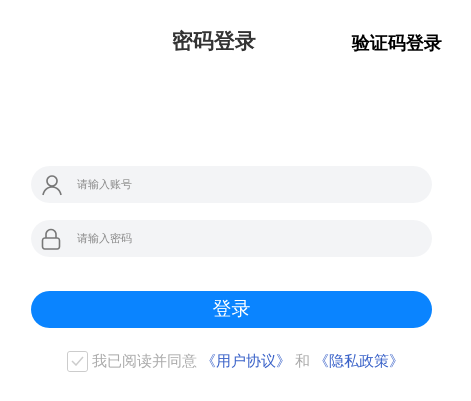 Image resolution: width=471 pixels, height=401 pixels. What do you see at coordinates (246, 361) in the screenshot?
I see `user-agreement-link: 《用户协议》` at bounding box center [246, 361].